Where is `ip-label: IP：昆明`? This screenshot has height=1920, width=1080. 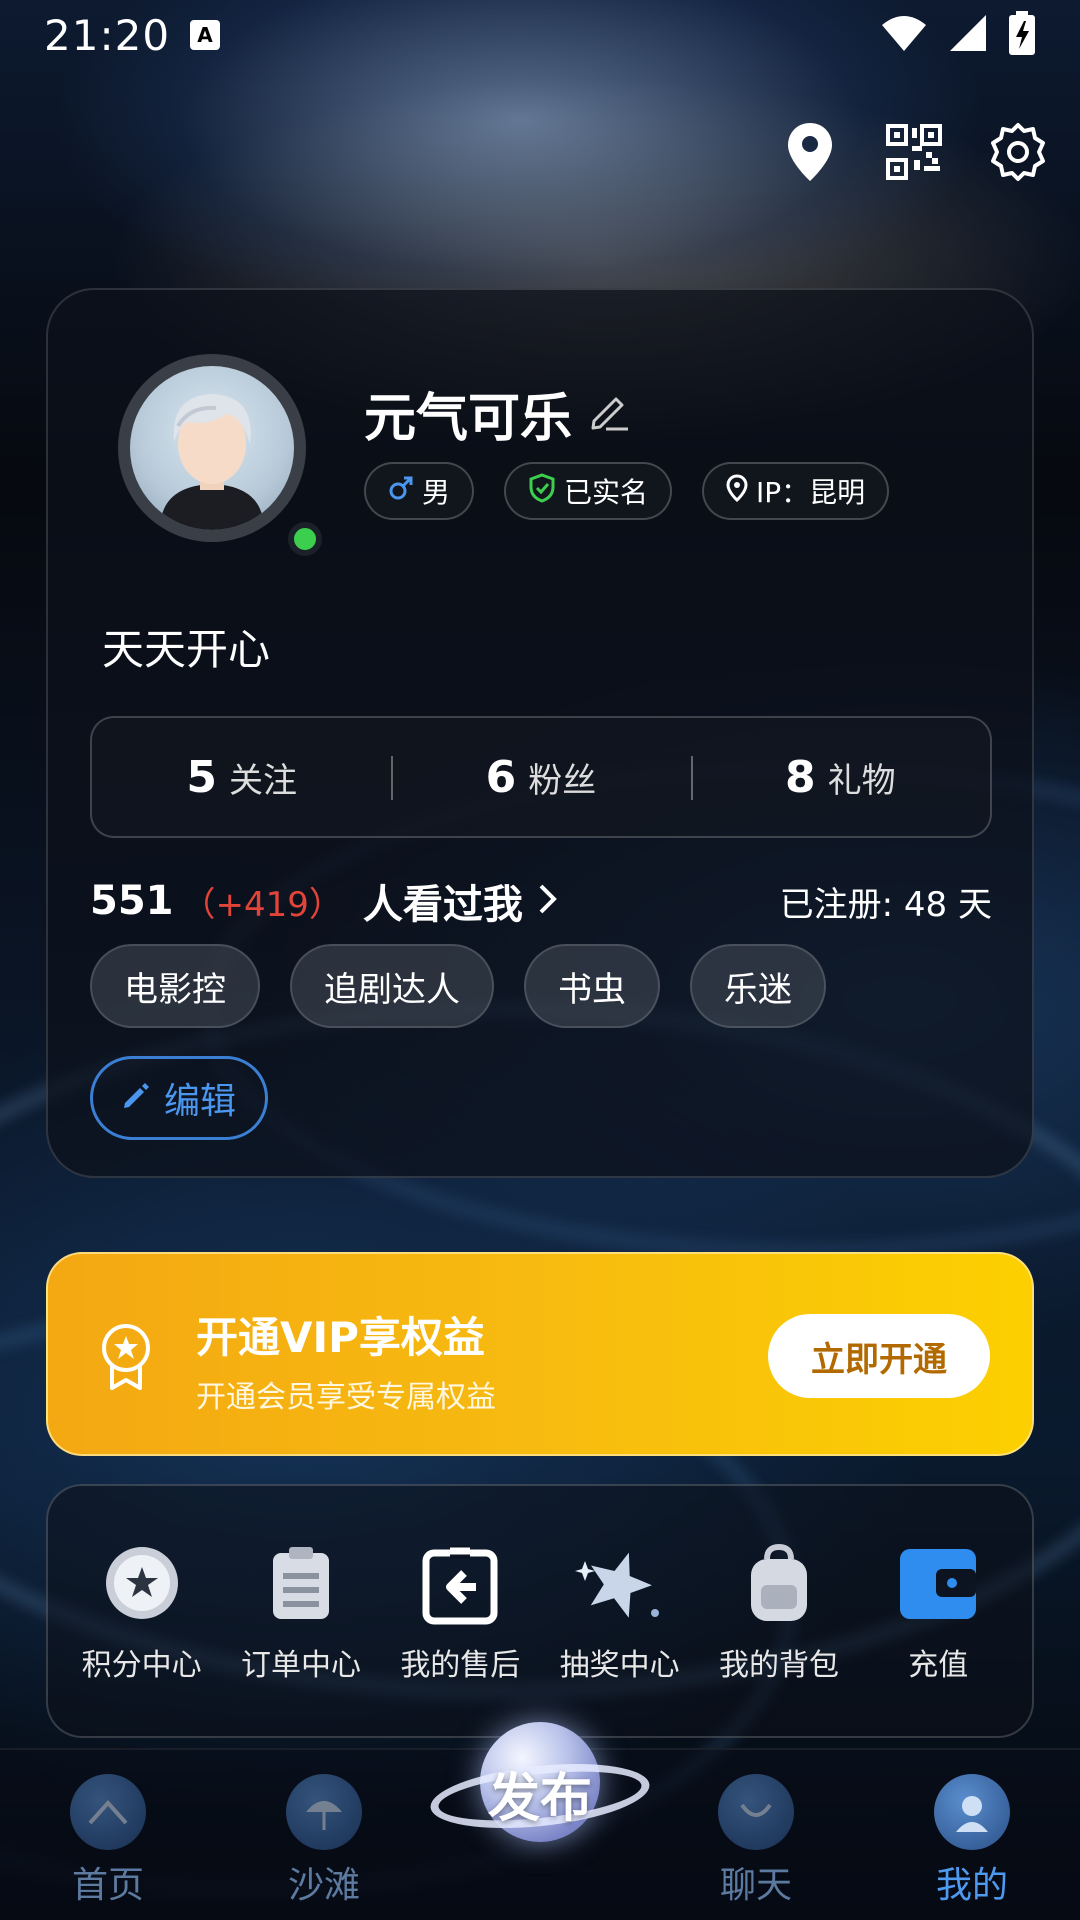 ip-label: IP：昆明 is located at coordinates (811, 492).